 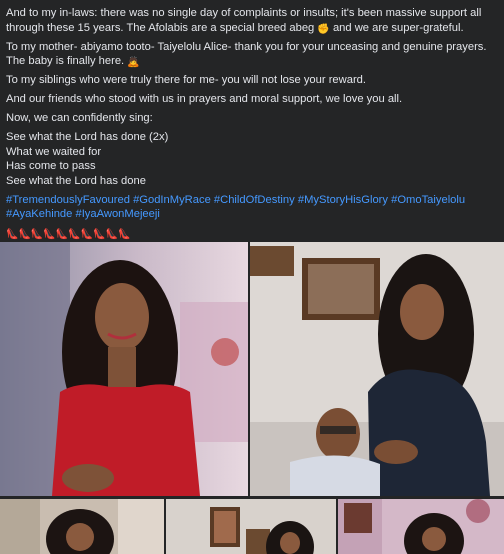 I want to click on song-line: See what the Lord has done (2x), so click(x=87, y=137).